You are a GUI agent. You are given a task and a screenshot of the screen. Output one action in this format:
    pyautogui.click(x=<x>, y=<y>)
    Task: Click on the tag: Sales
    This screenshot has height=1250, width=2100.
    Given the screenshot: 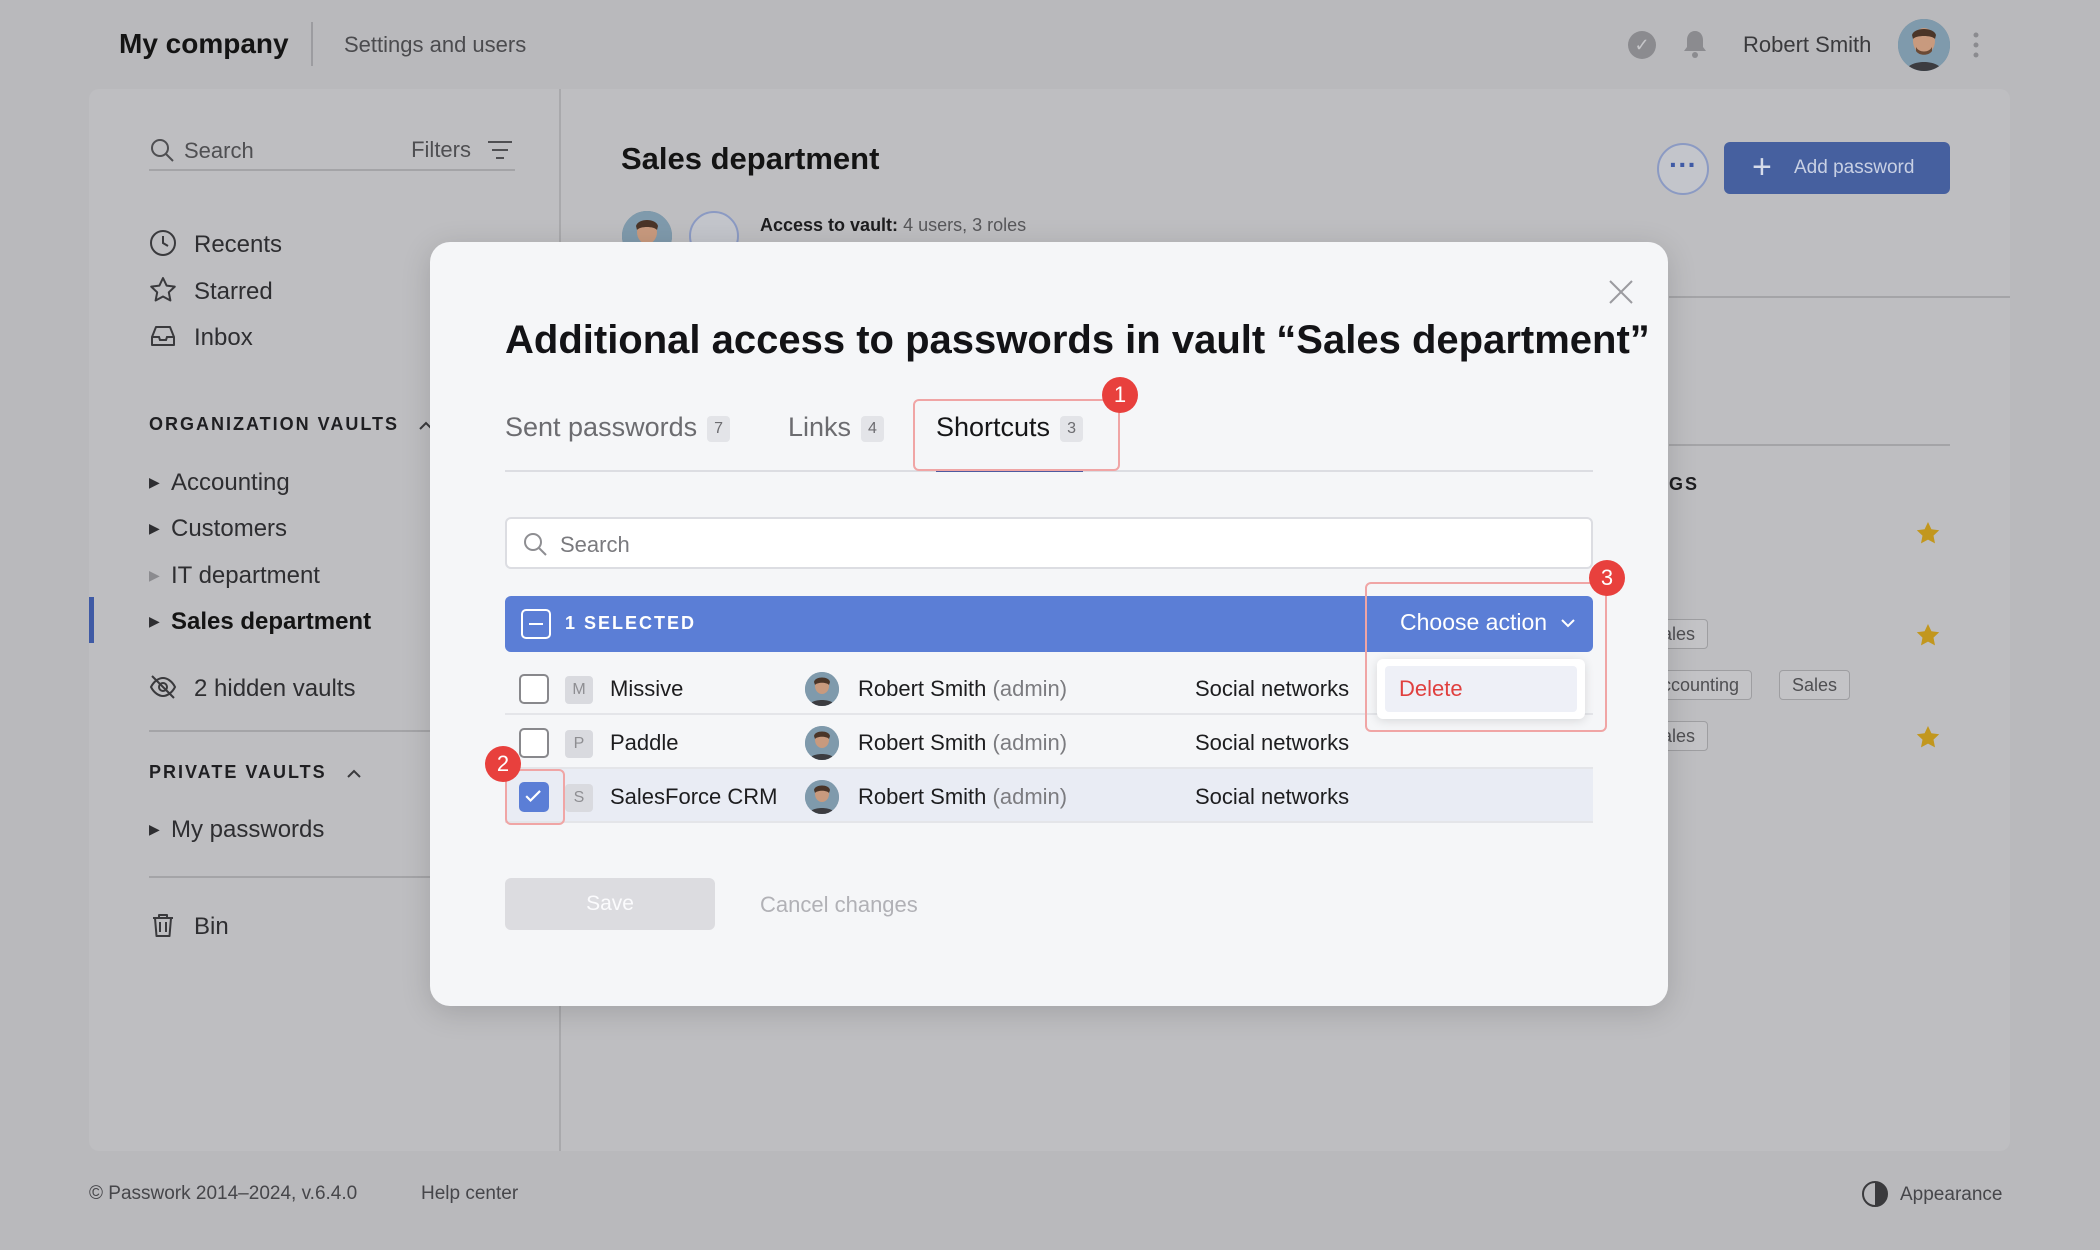 What is the action you would take?
    pyautogui.click(x=1815, y=685)
    